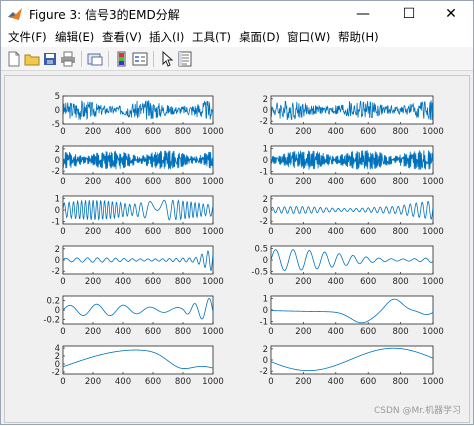 This screenshot has height=426, width=474. What do you see at coordinates (138, 166) in the screenshot?
I see `subplot-left-2: 0 200 400 600 800 100020-2` at bounding box center [138, 166].